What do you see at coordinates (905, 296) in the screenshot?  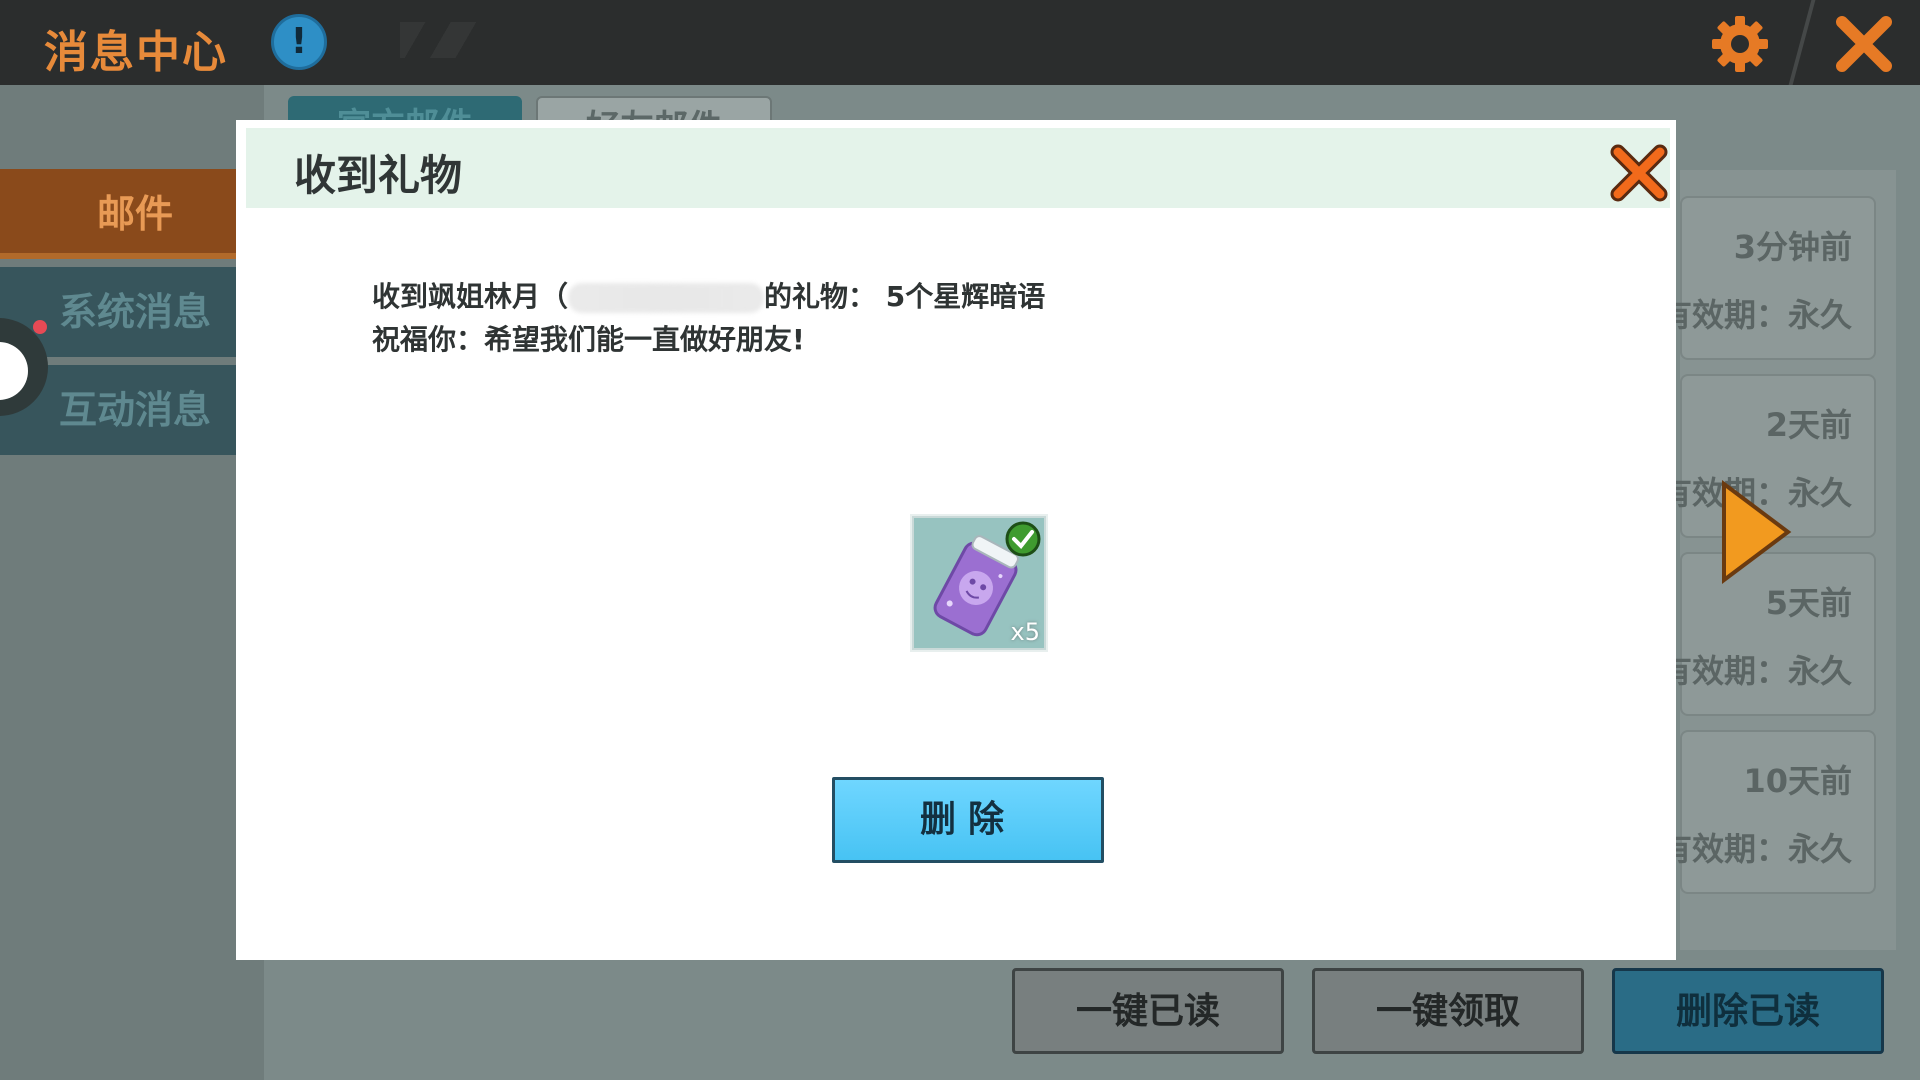 I see `gift-message-suffix: 的礼物： 5个星辉暗语` at bounding box center [905, 296].